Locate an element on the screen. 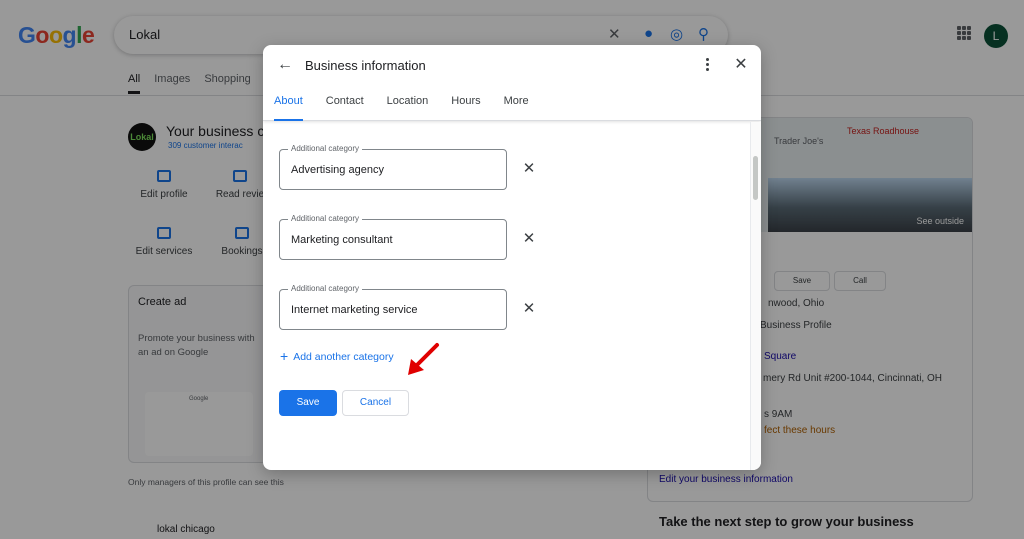 The height and width of the screenshot is (539, 1024). save-button: Save is located at coordinates (308, 403).